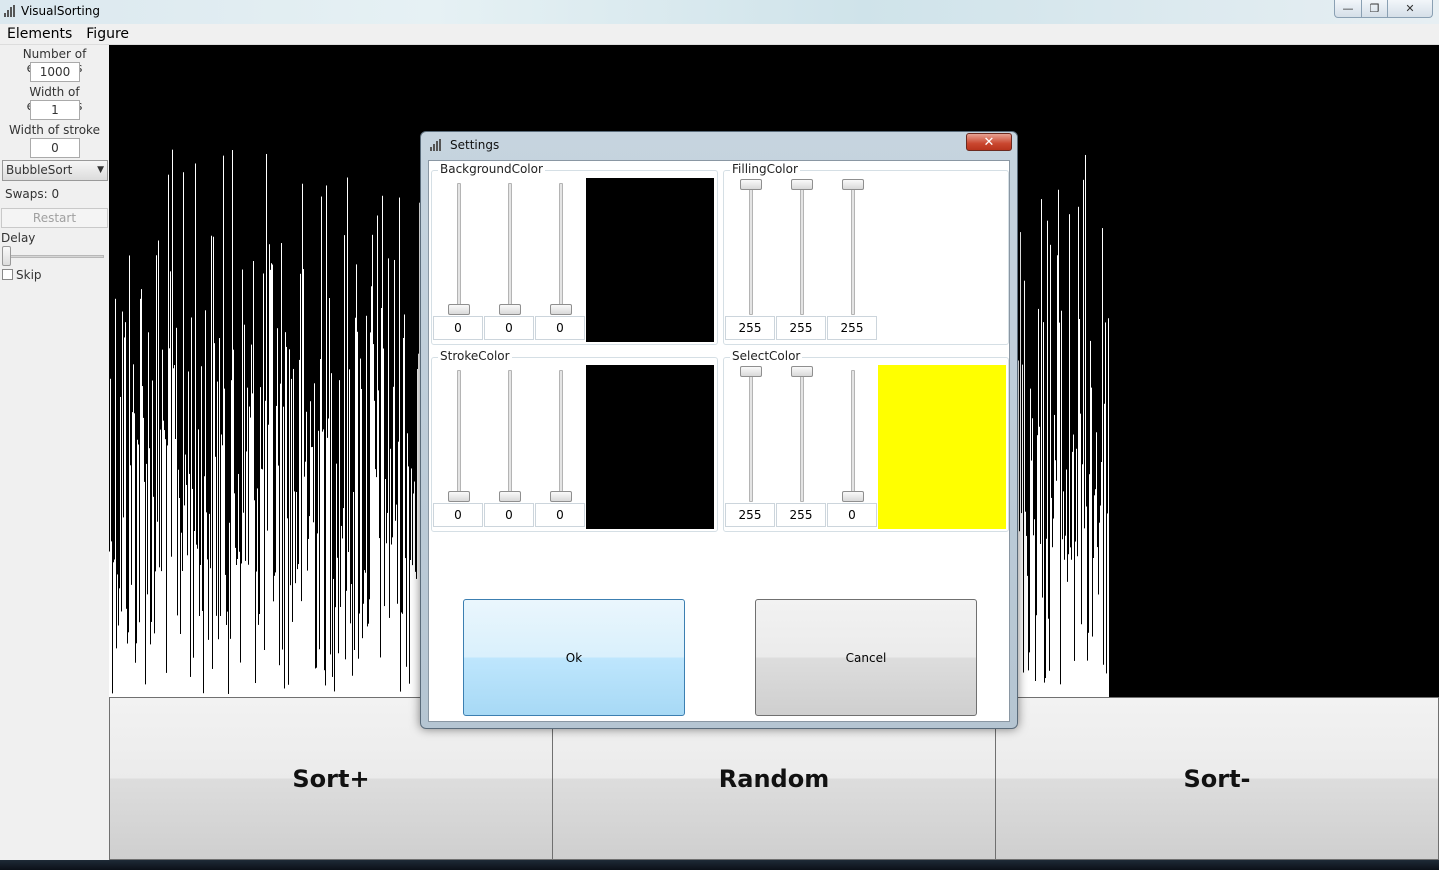 Image resolution: width=1439 pixels, height=870 pixels. What do you see at coordinates (853, 184) in the screenshot?
I see `fill-blue-thumb` at bounding box center [853, 184].